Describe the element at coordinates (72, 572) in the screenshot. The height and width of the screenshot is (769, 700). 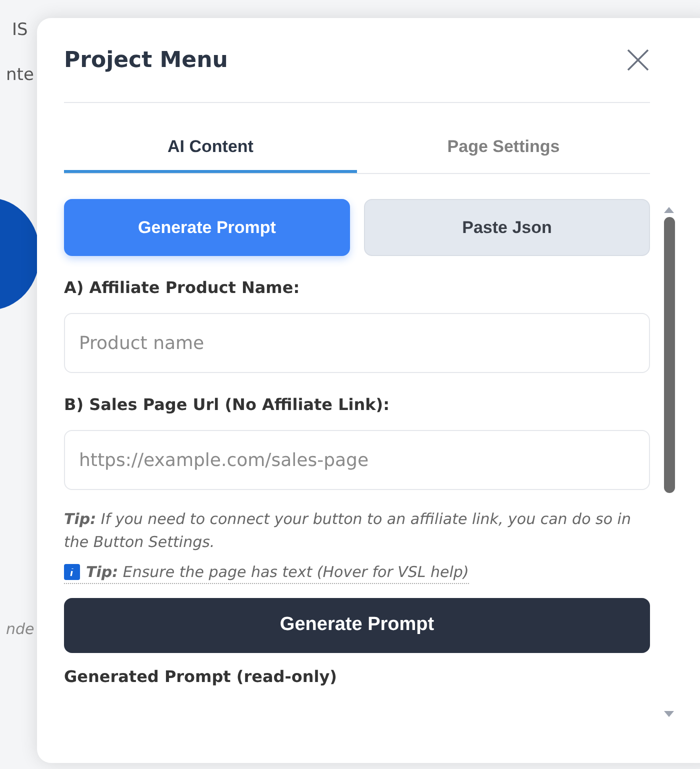
I see `info-icon` at that location.